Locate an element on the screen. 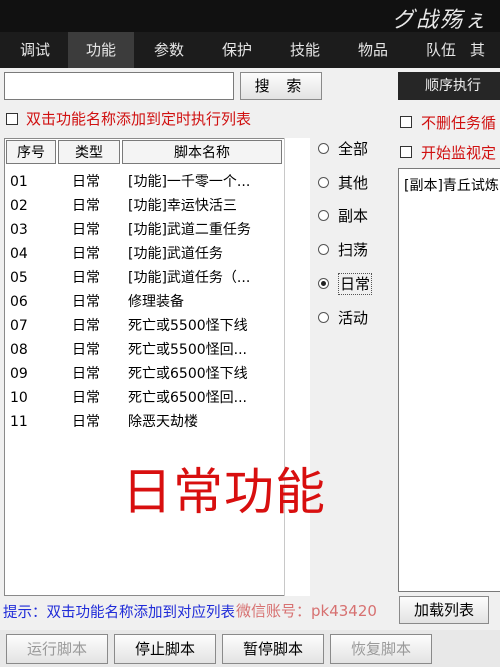  radio-label: 全部 is located at coordinates (353, 149).